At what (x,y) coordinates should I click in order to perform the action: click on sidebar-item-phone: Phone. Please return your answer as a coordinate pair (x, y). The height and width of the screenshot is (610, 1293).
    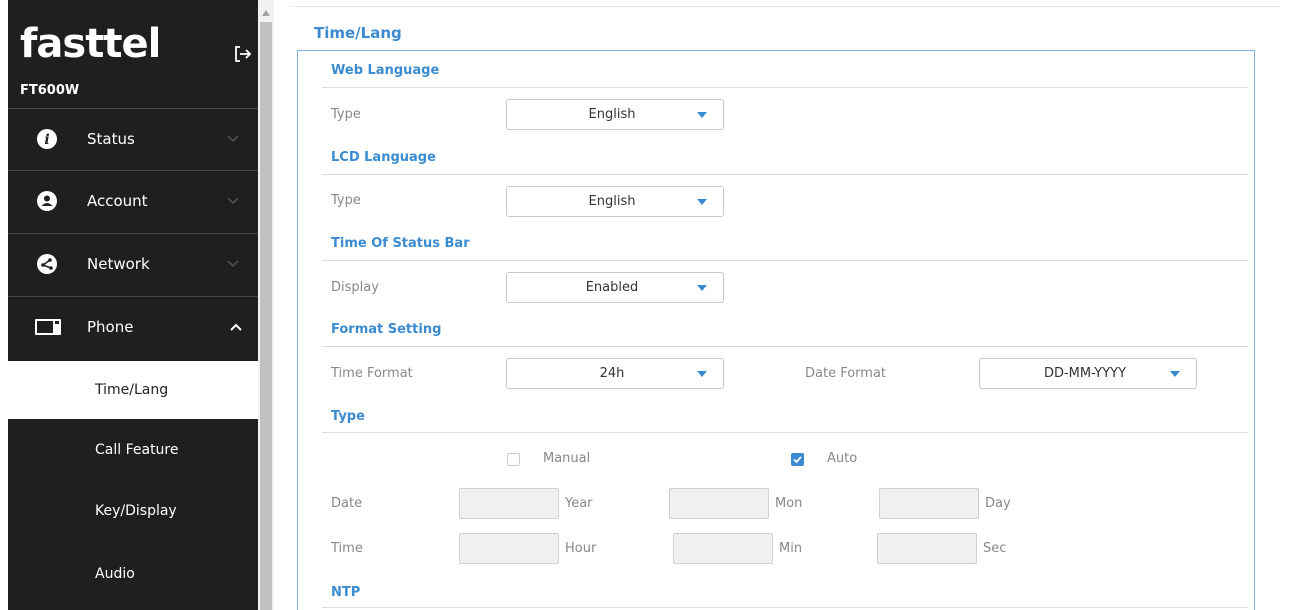
    Looking at the image, I should click on (133, 327).